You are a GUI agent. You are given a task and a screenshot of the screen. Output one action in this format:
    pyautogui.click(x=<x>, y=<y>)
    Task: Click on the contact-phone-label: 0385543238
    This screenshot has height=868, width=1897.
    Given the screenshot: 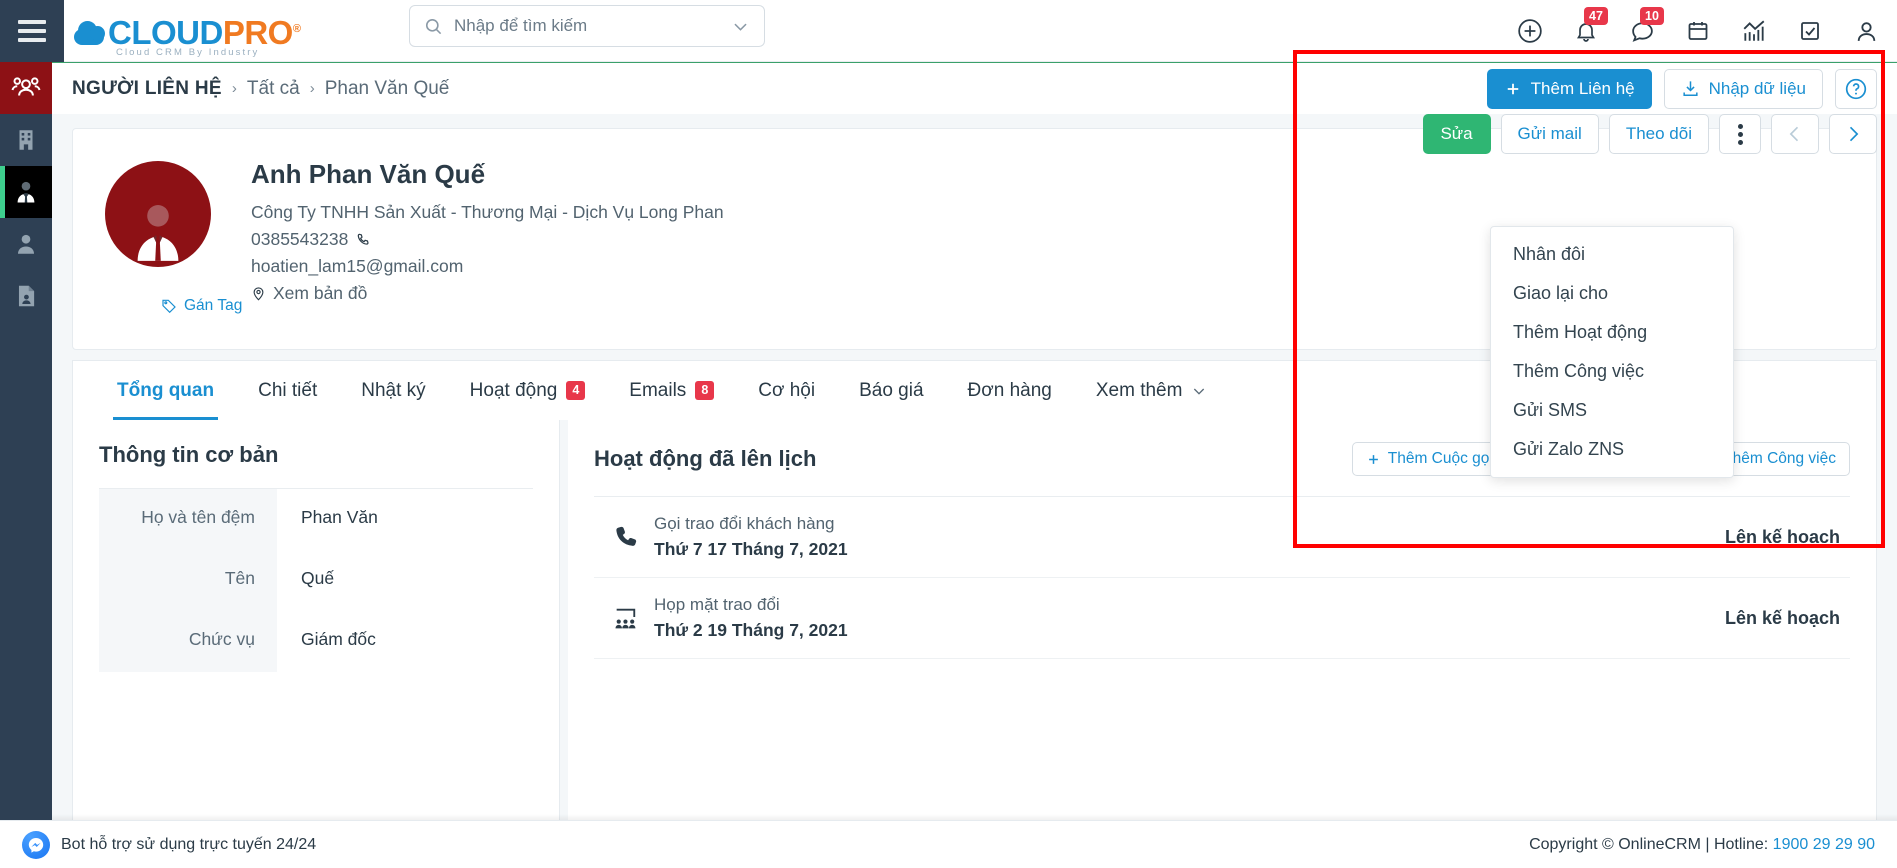 What is the action you would take?
    pyautogui.click(x=300, y=239)
    